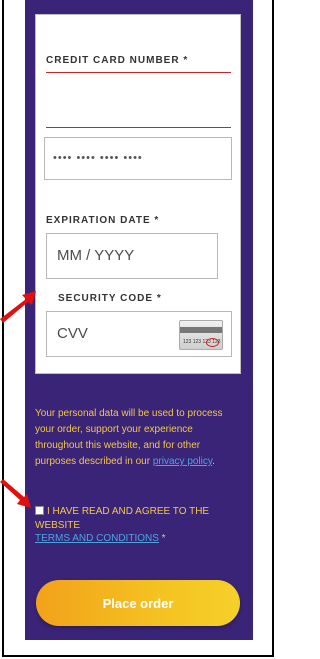 This screenshot has height=659, width=320. Describe the element at coordinates (103, 220) in the screenshot. I see `expiration-label: EXPIRATION DATE *` at that location.